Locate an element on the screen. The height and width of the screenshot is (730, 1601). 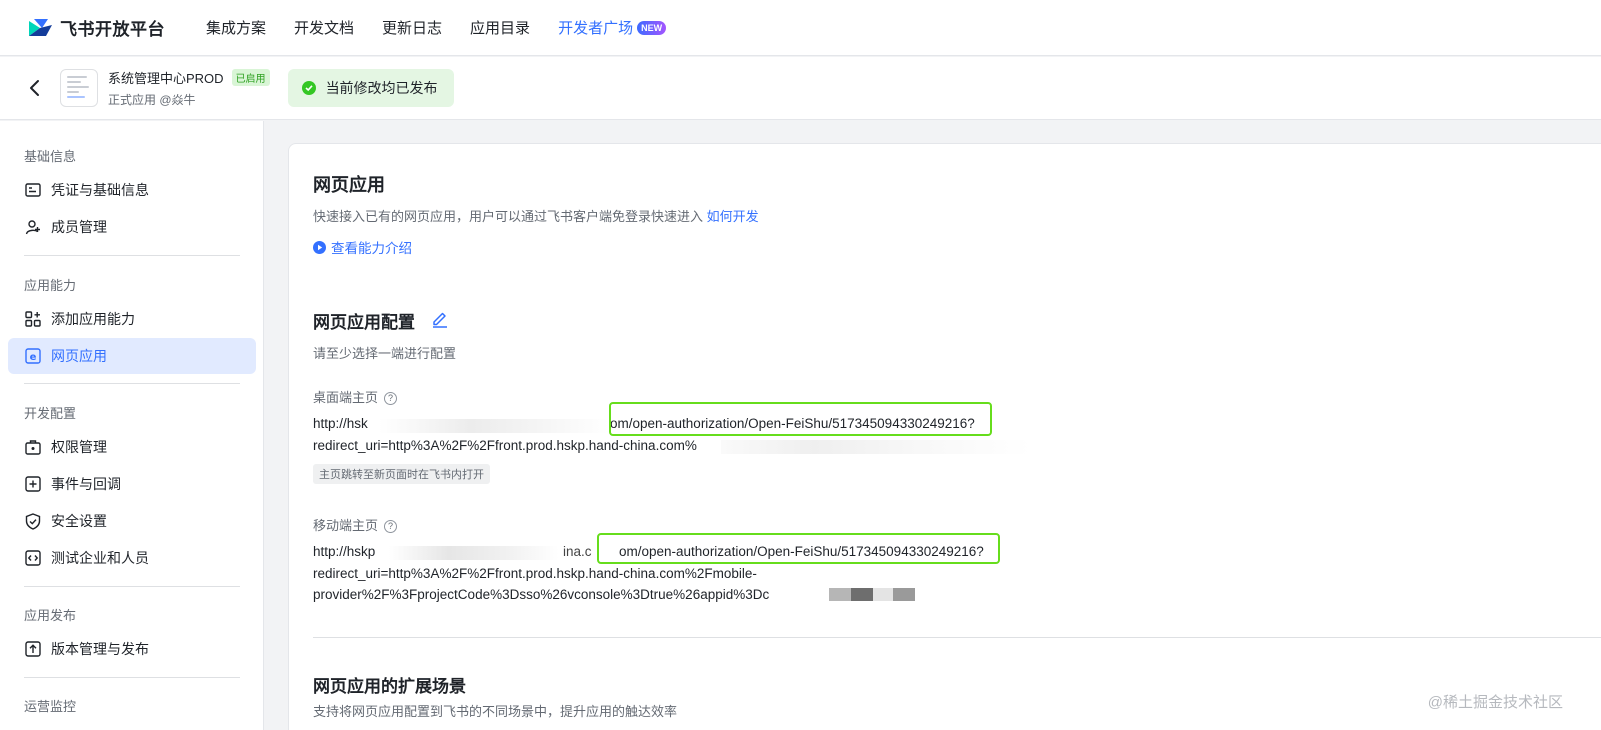
config-hint: 请至少选择一端进行配置 is located at coordinates (385, 353).